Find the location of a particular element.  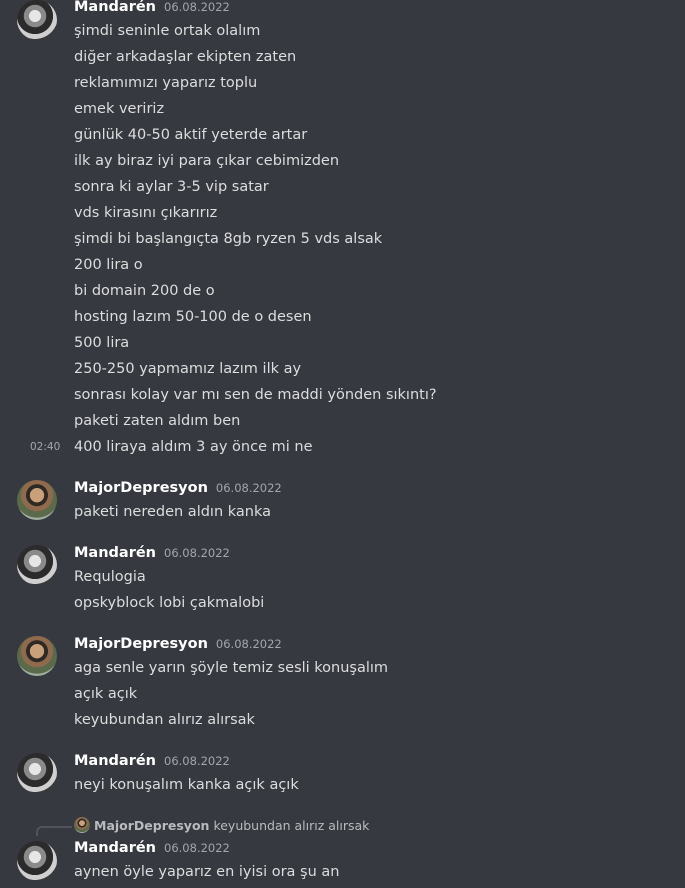

reply-author: MajorDepresyon is located at coordinates (151, 825).